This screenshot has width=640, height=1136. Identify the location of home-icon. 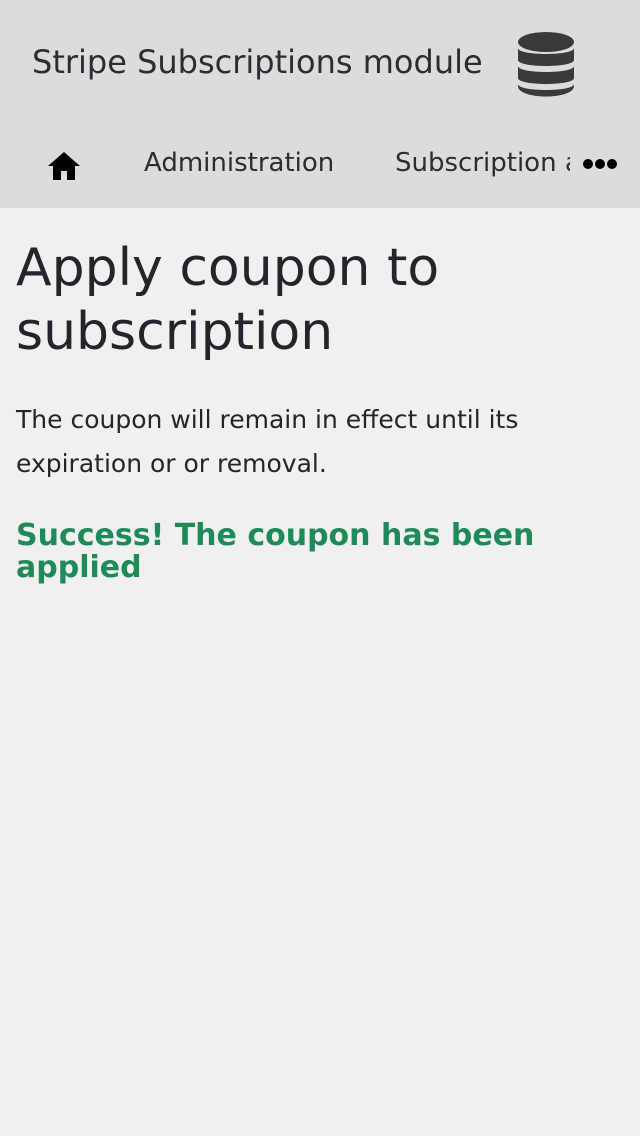
(64, 166).